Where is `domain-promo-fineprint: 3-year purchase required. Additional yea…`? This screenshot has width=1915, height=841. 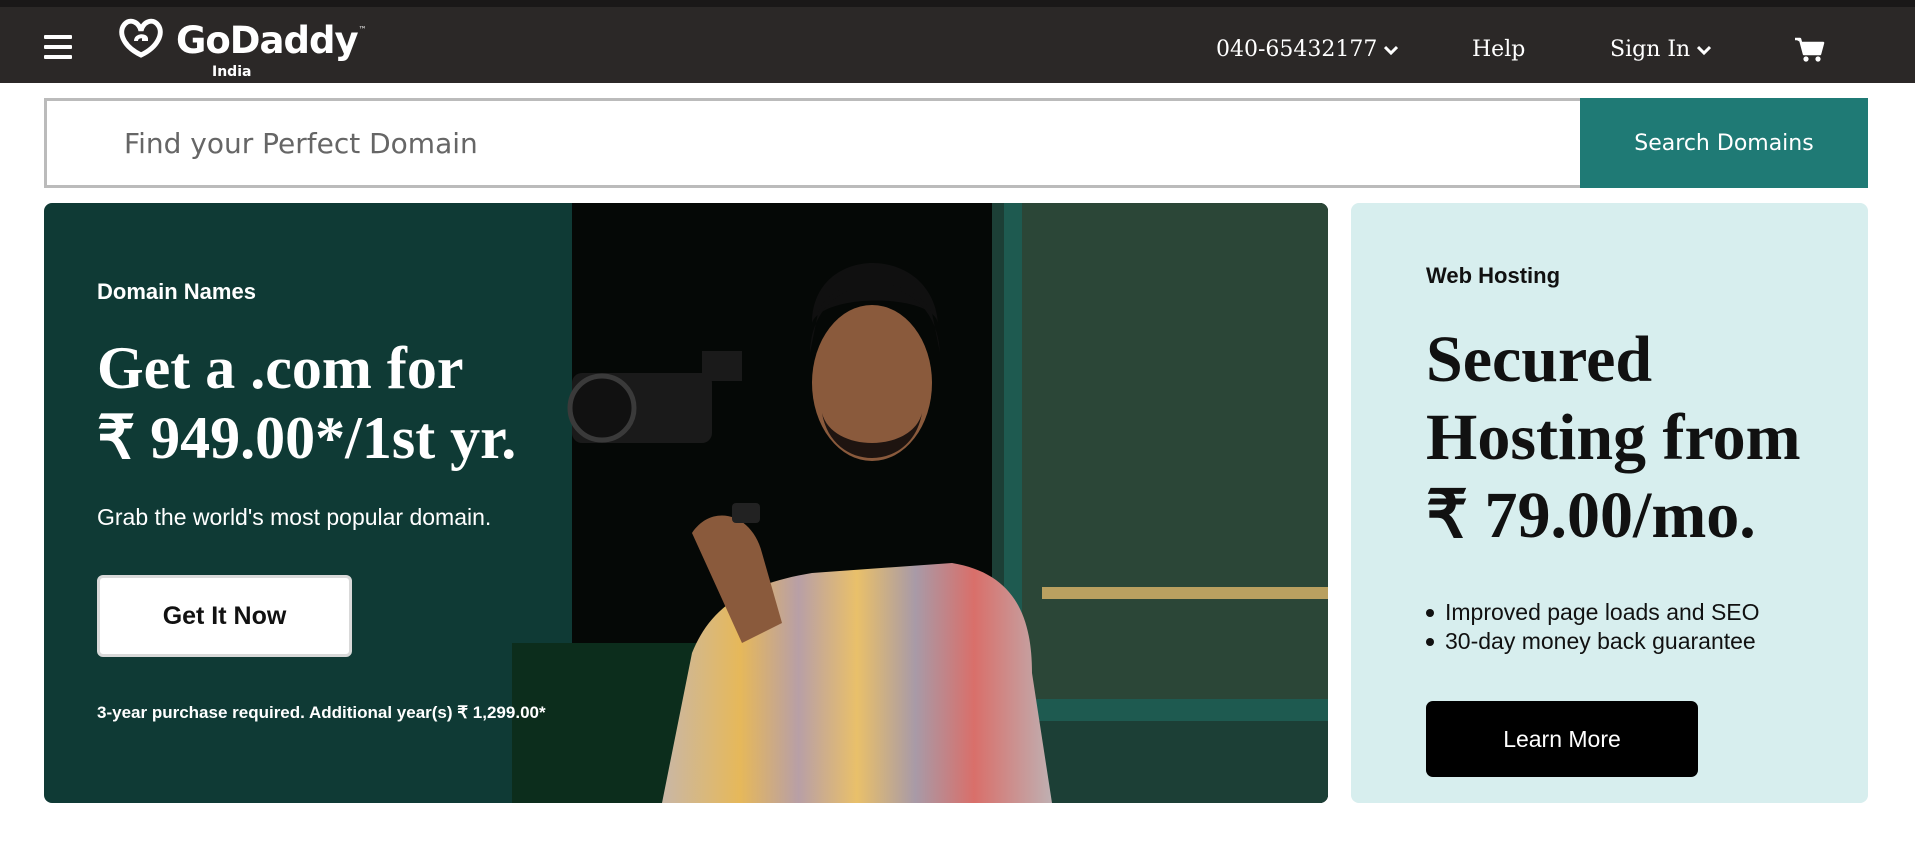
domain-promo-fineprint: 3-year purchase required. Additional yea… is located at coordinates (321, 712).